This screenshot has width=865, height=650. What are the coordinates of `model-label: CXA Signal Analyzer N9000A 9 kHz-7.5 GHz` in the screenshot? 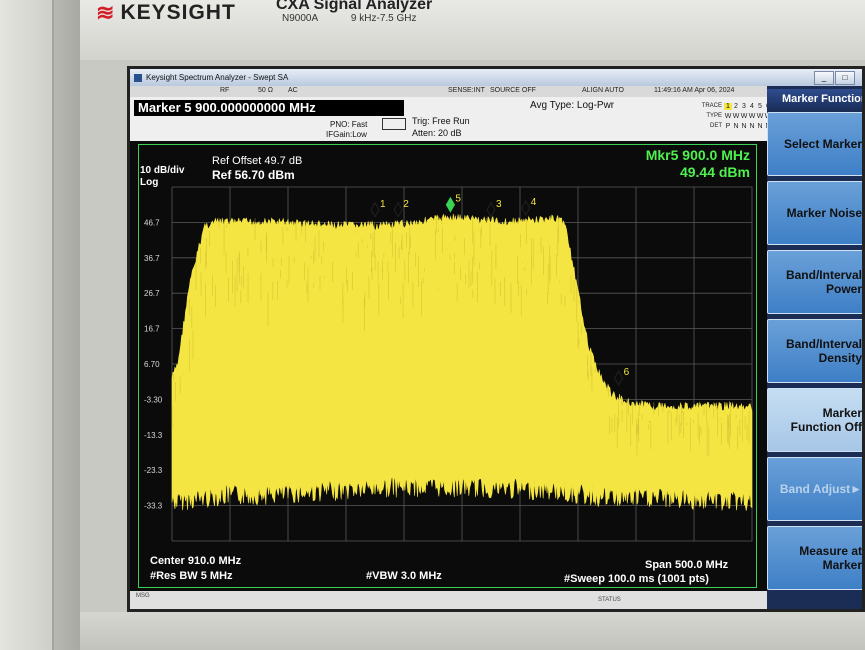 It's located at (354, 12).